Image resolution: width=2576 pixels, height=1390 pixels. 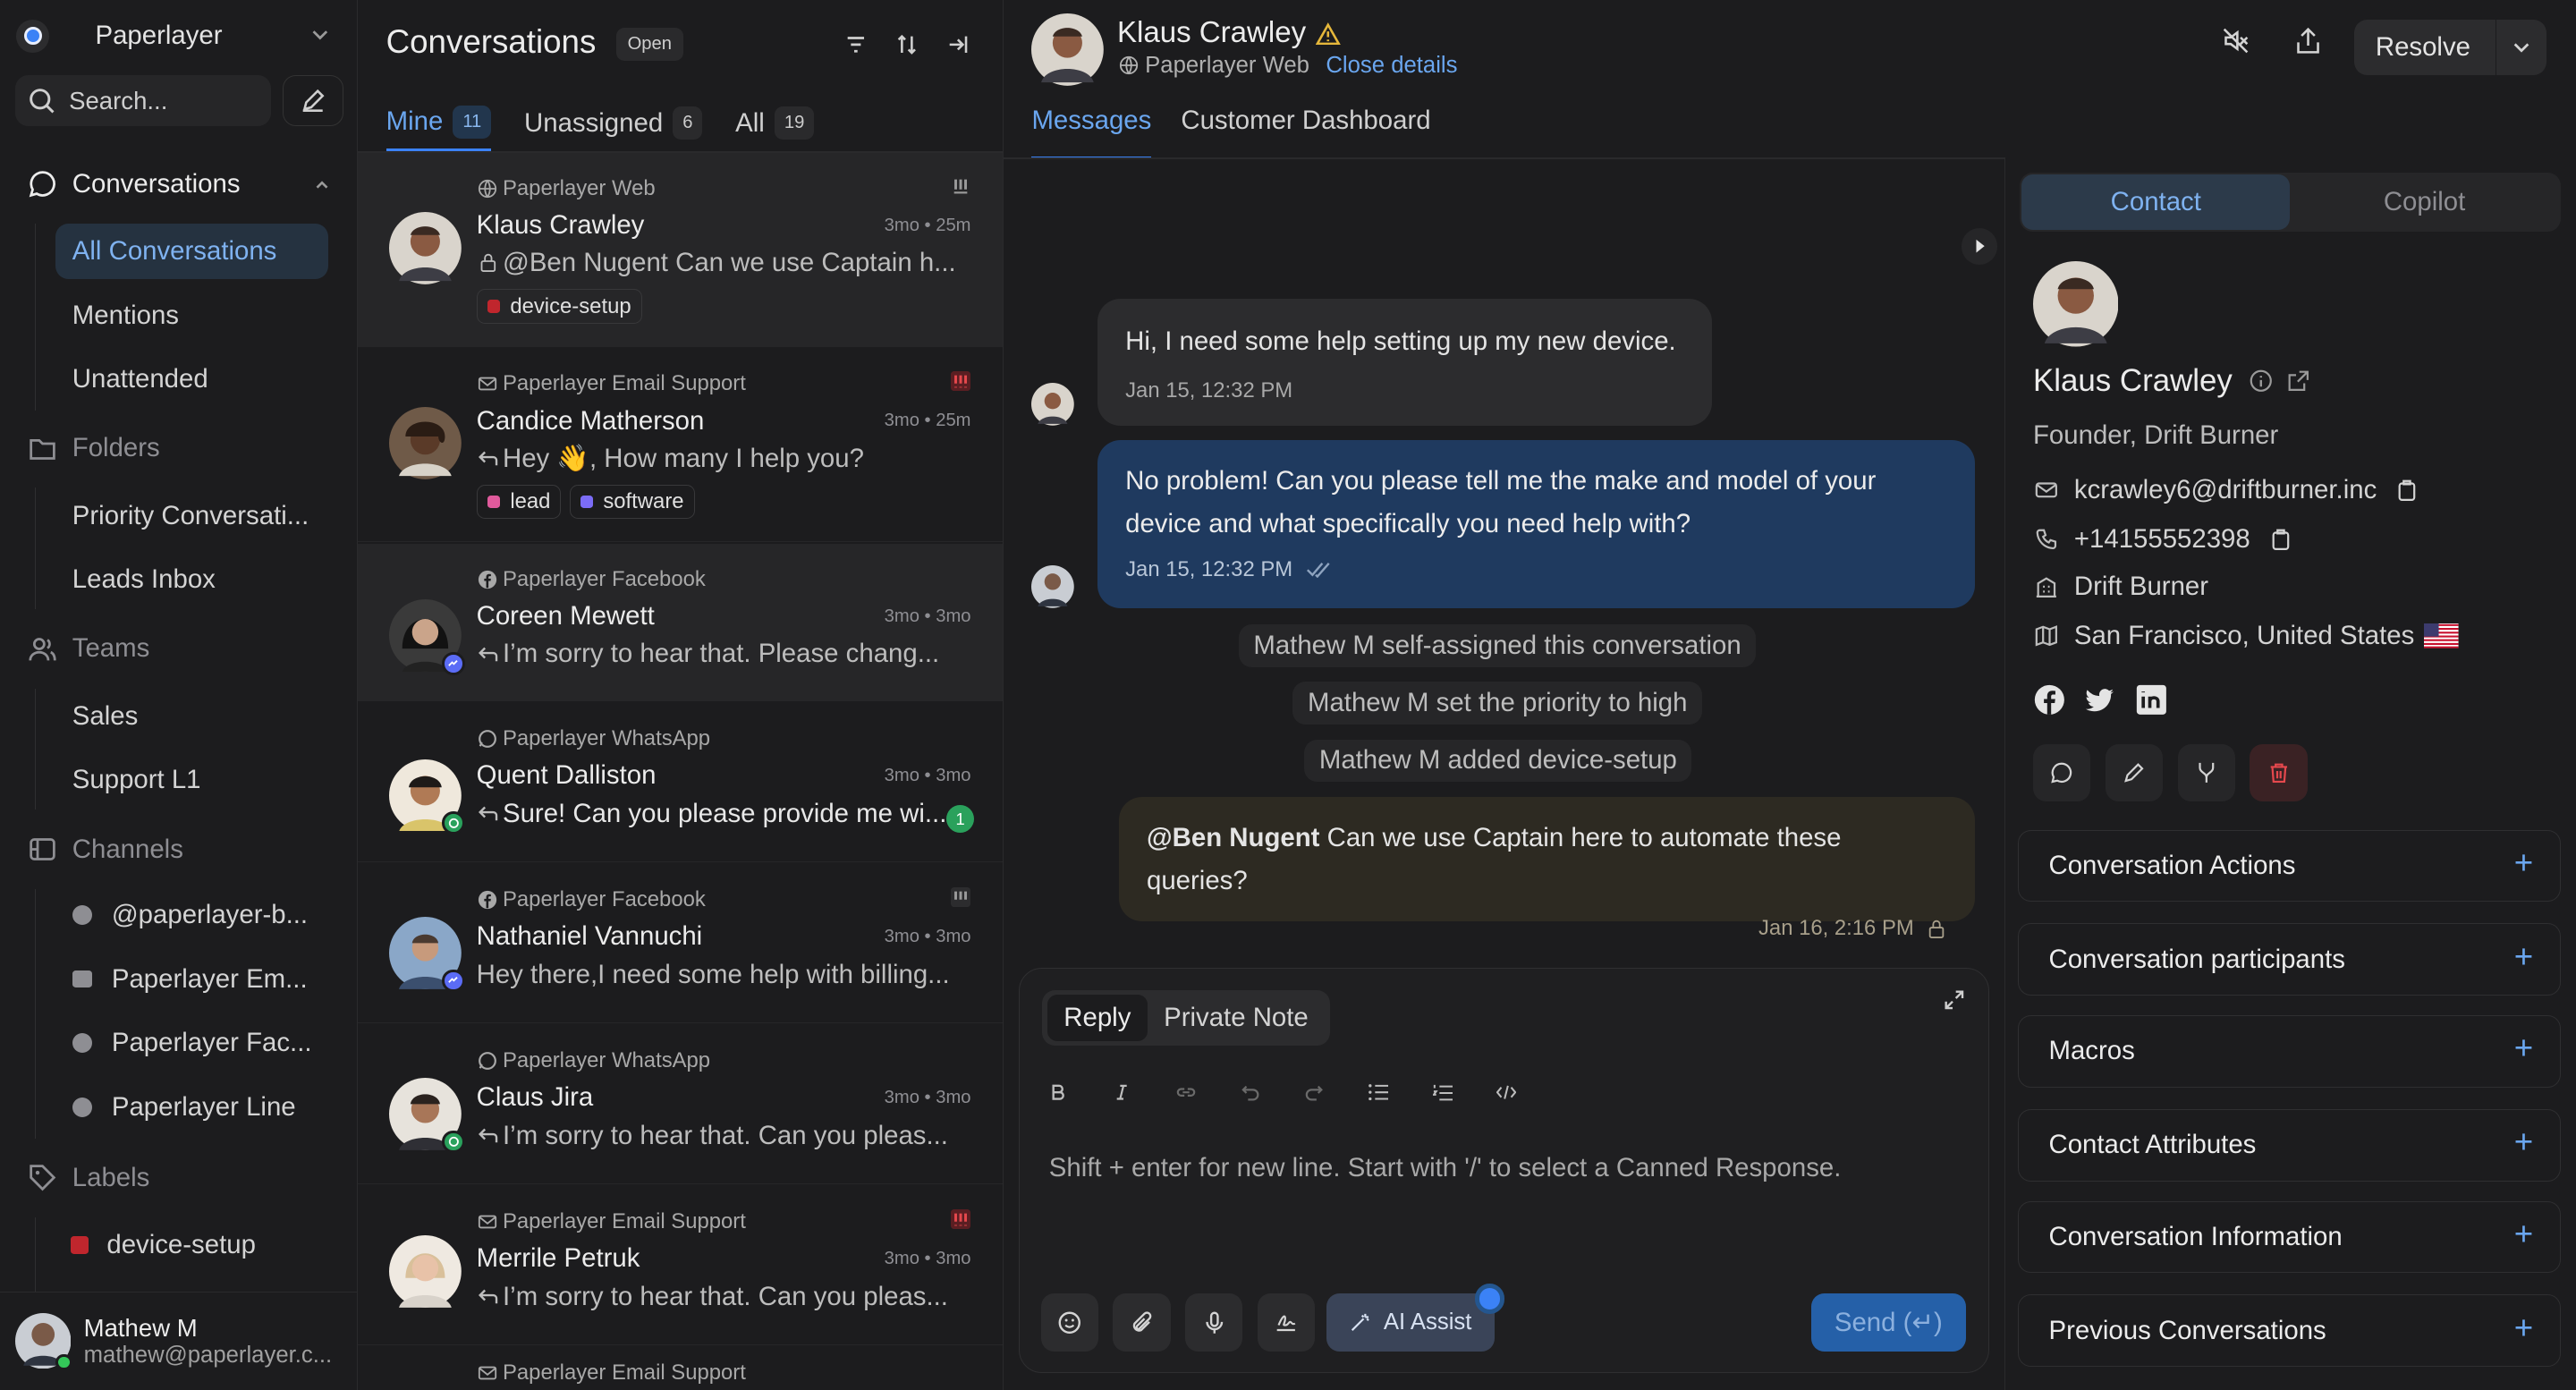 I want to click on export-button, so click(x=2308, y=40).